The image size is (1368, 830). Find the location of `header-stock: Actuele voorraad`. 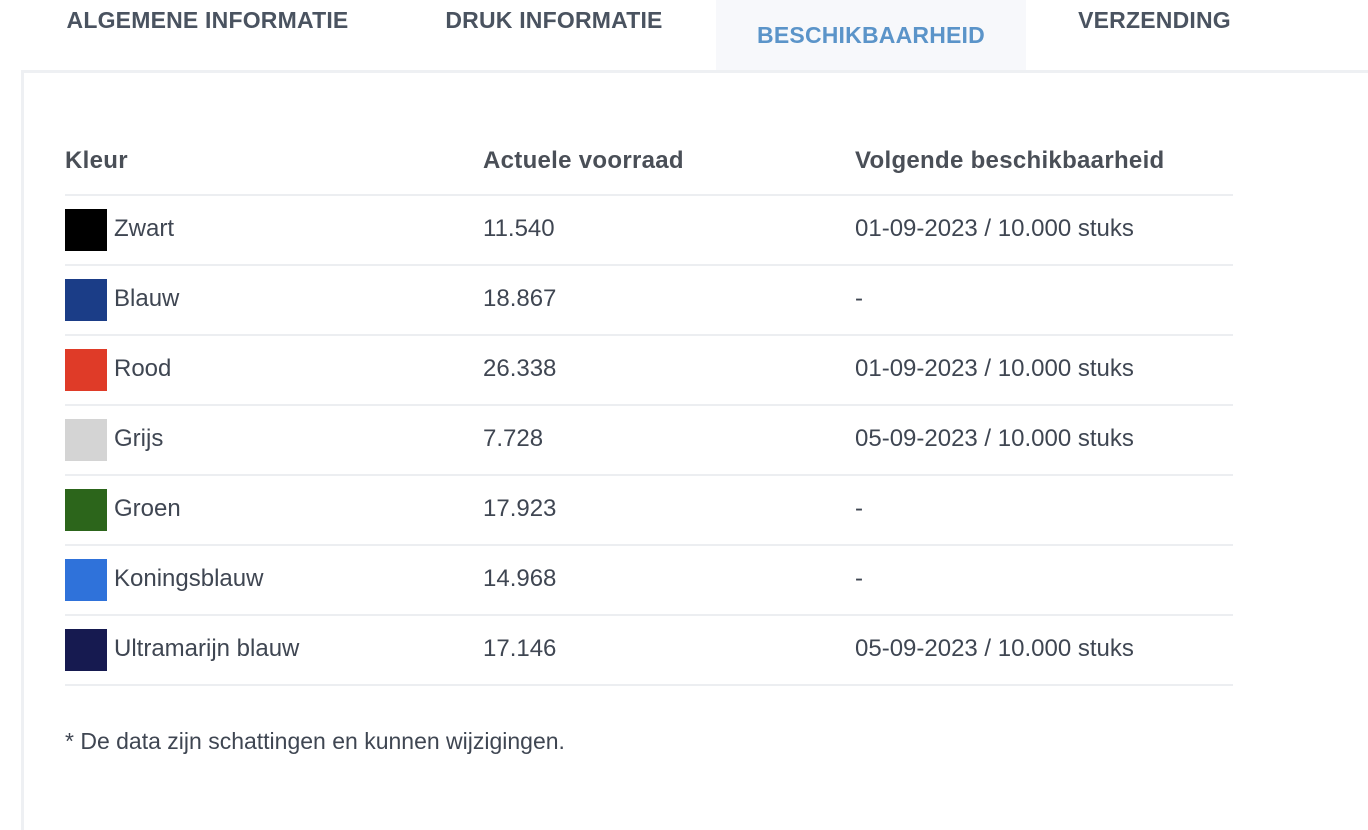

header-stock: Actuele voorraad is located at coordinates (583, 160).